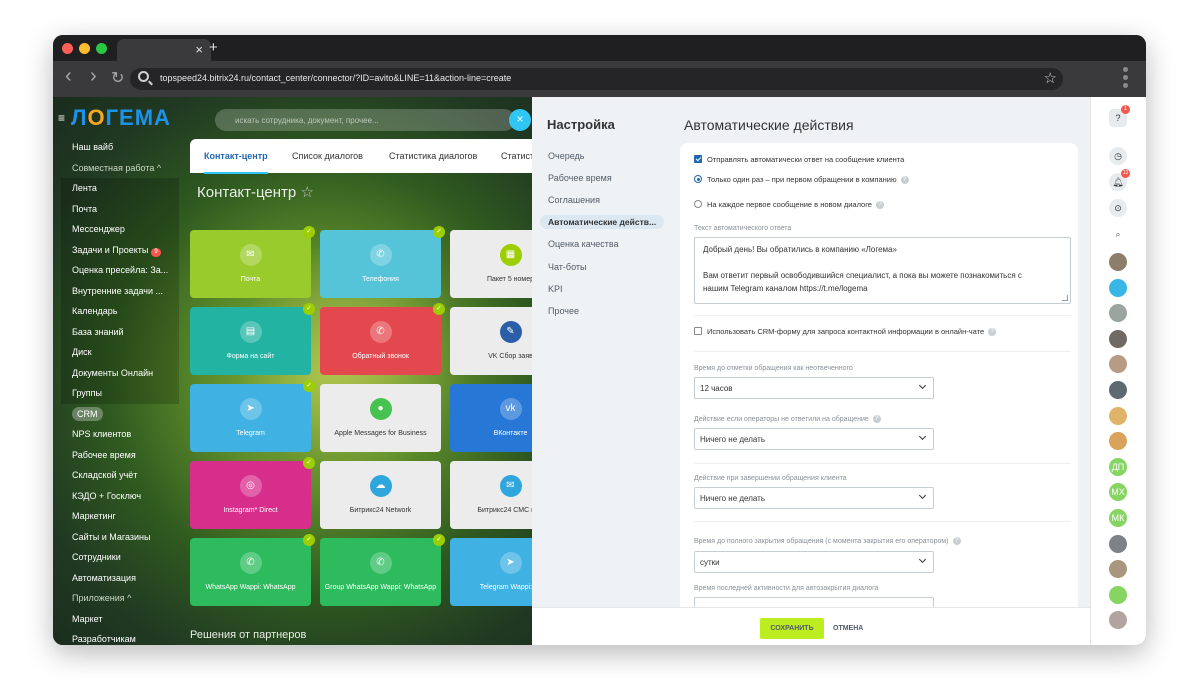  I want to click on menu-item: Лента, so click(120, 188).